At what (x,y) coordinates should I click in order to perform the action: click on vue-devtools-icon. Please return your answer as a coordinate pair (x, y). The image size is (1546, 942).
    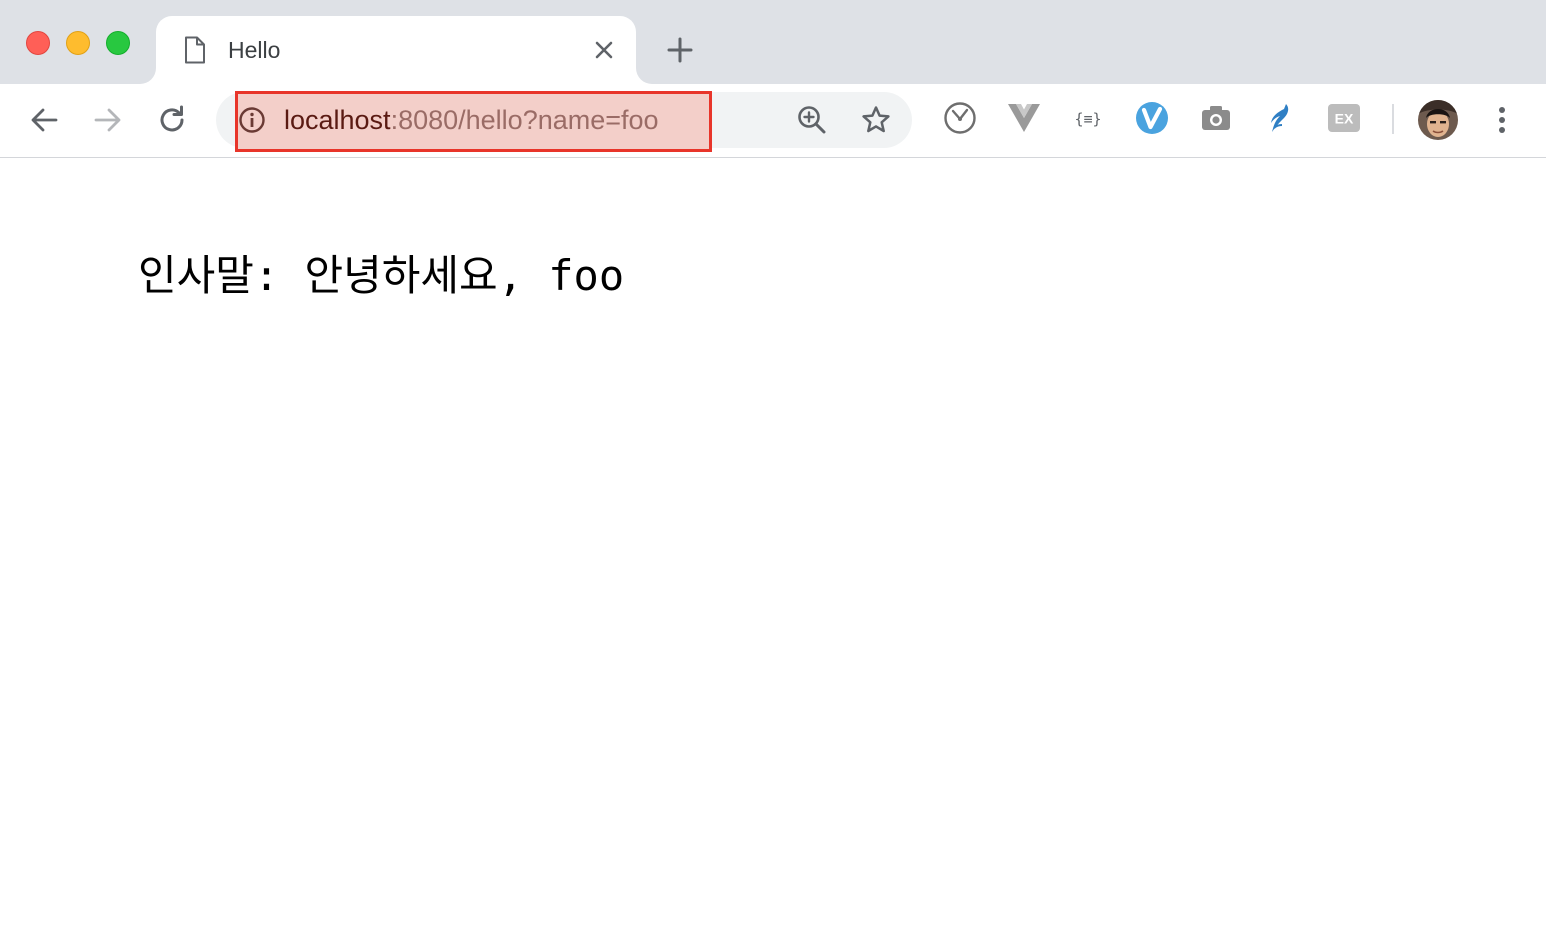
    Looking at the image, I should click on (1024, 118).